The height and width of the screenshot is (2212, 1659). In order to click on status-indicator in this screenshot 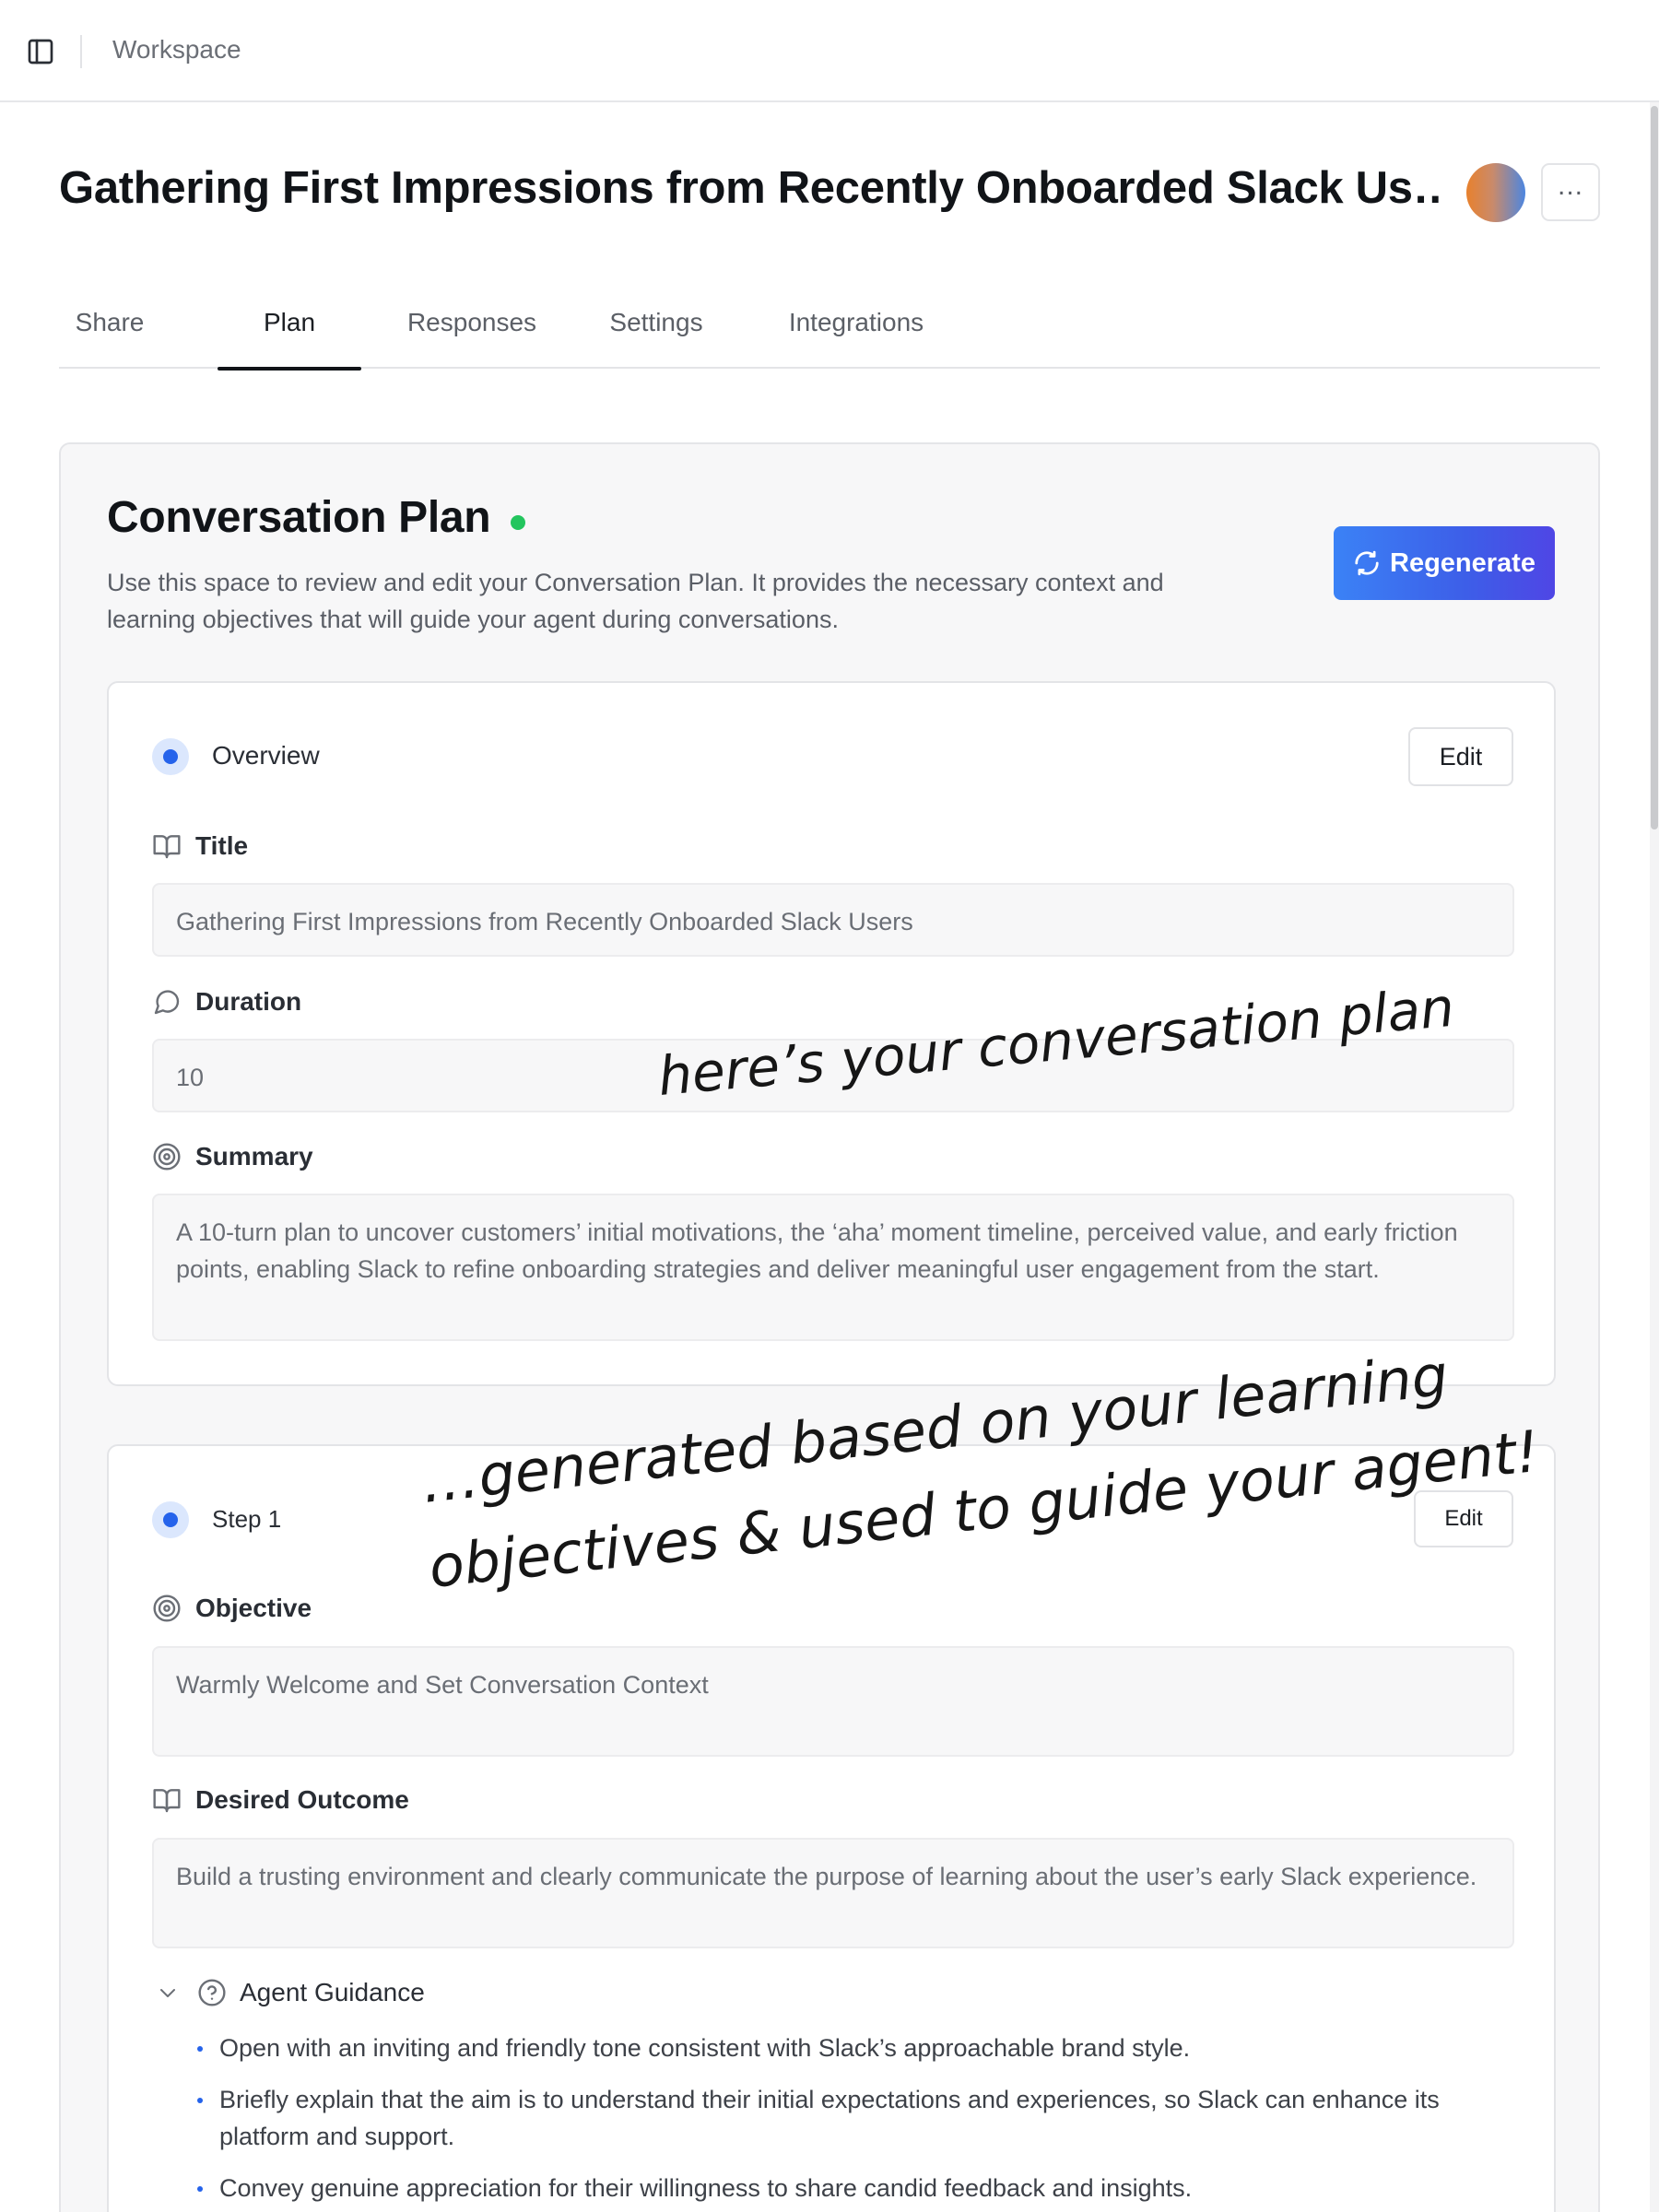, I will do `click(518, 522)`.